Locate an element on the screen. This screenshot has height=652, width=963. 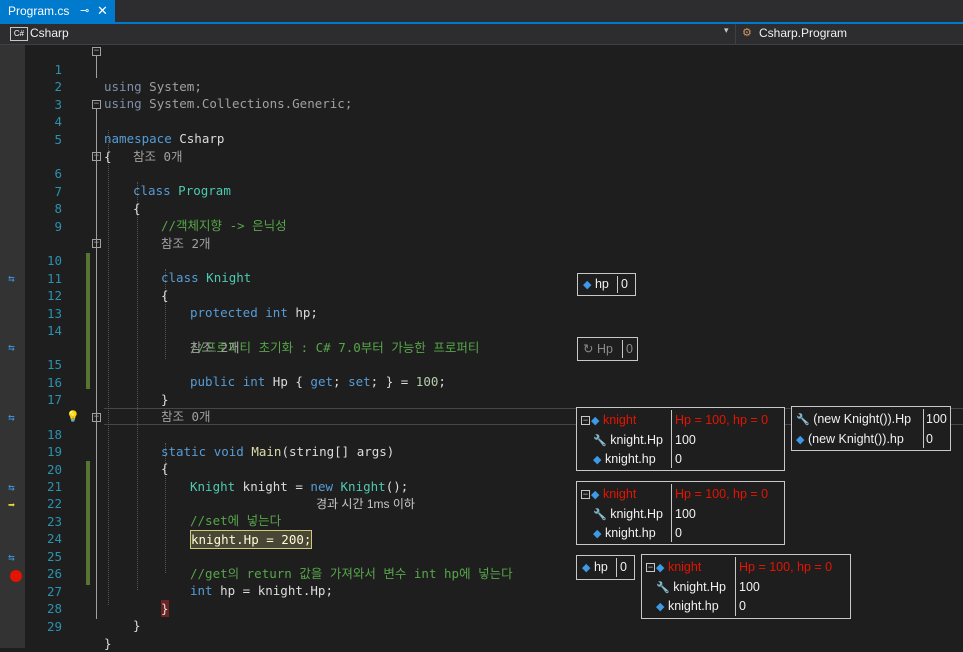
code-line-12: 12 protected int hp; is located at coordinates (159, 295).